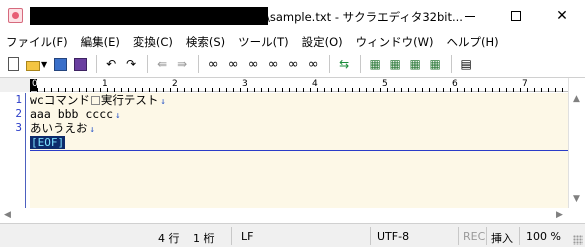 The height and width of the screenshot is (247, 585). I want to click on title-bar: \sample.txt - サクラエディタ32bit... ✕, so click(292, 16).